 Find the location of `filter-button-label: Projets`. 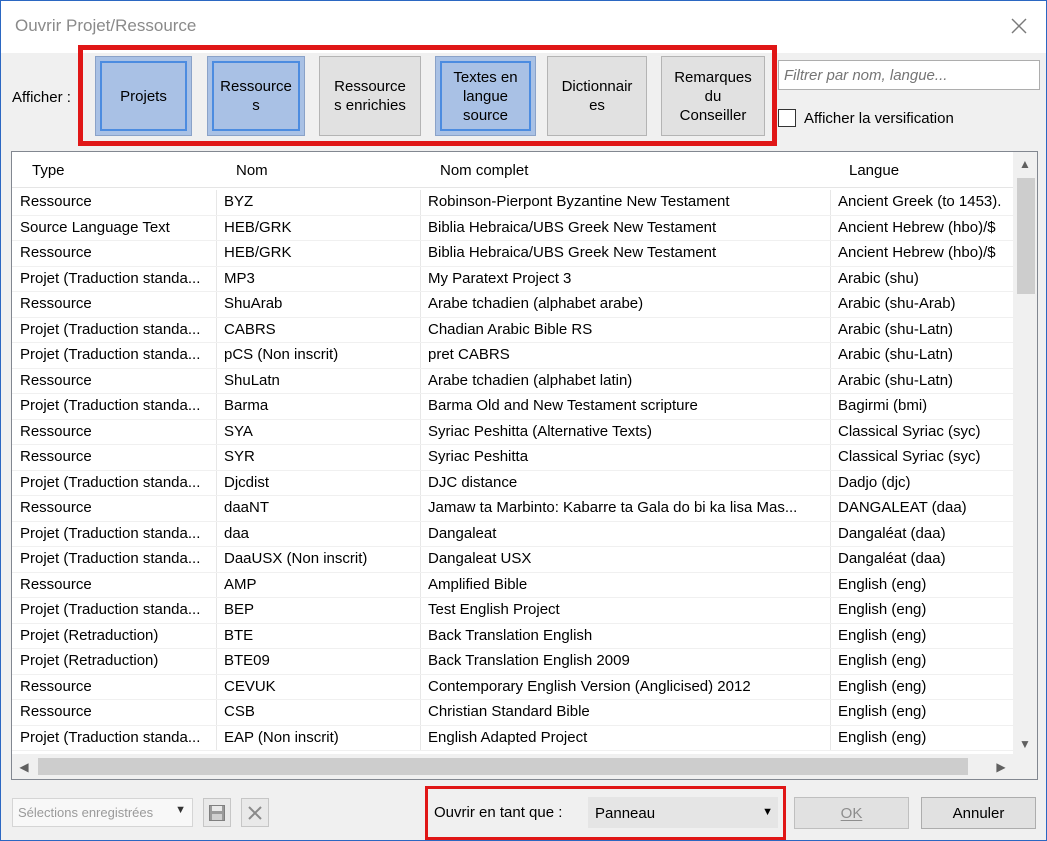

filter-button-label: Projets is located at coordinates (143, 96).